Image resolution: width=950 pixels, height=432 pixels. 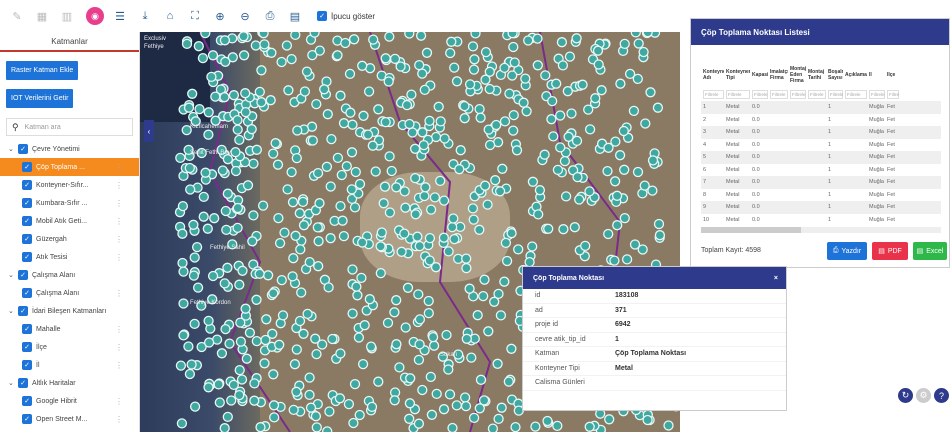 What do you see at coordinates (270, 16) in the screenshot?
I see `print-icon: ⎙` at bounding box center [270, 16].